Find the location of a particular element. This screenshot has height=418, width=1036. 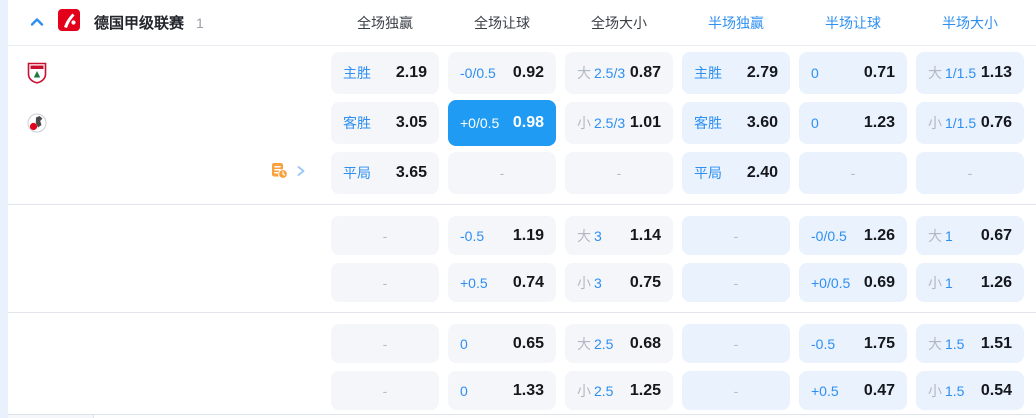

odds-value: 1.25 is located at coordinates (645, 390).